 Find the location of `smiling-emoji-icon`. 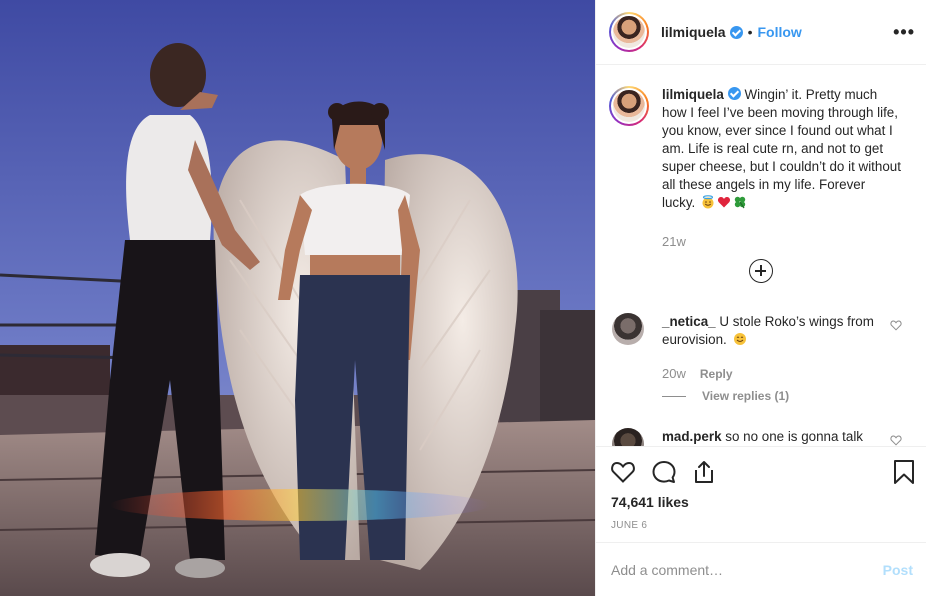

smiling-emoji-icon is located at coordinates (739, 339).